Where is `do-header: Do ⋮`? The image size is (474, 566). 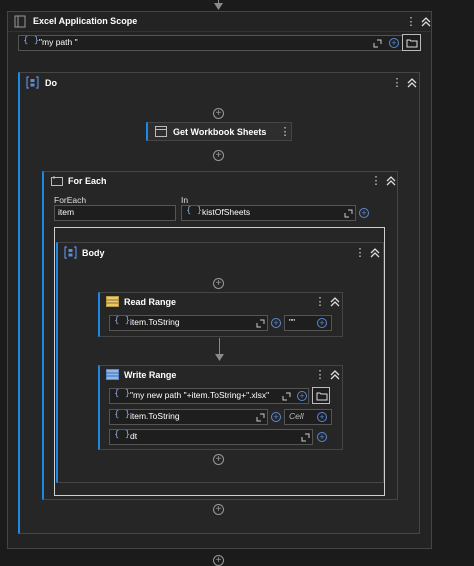 do-header: Do ⋮ is located at coordinates (219, 83).